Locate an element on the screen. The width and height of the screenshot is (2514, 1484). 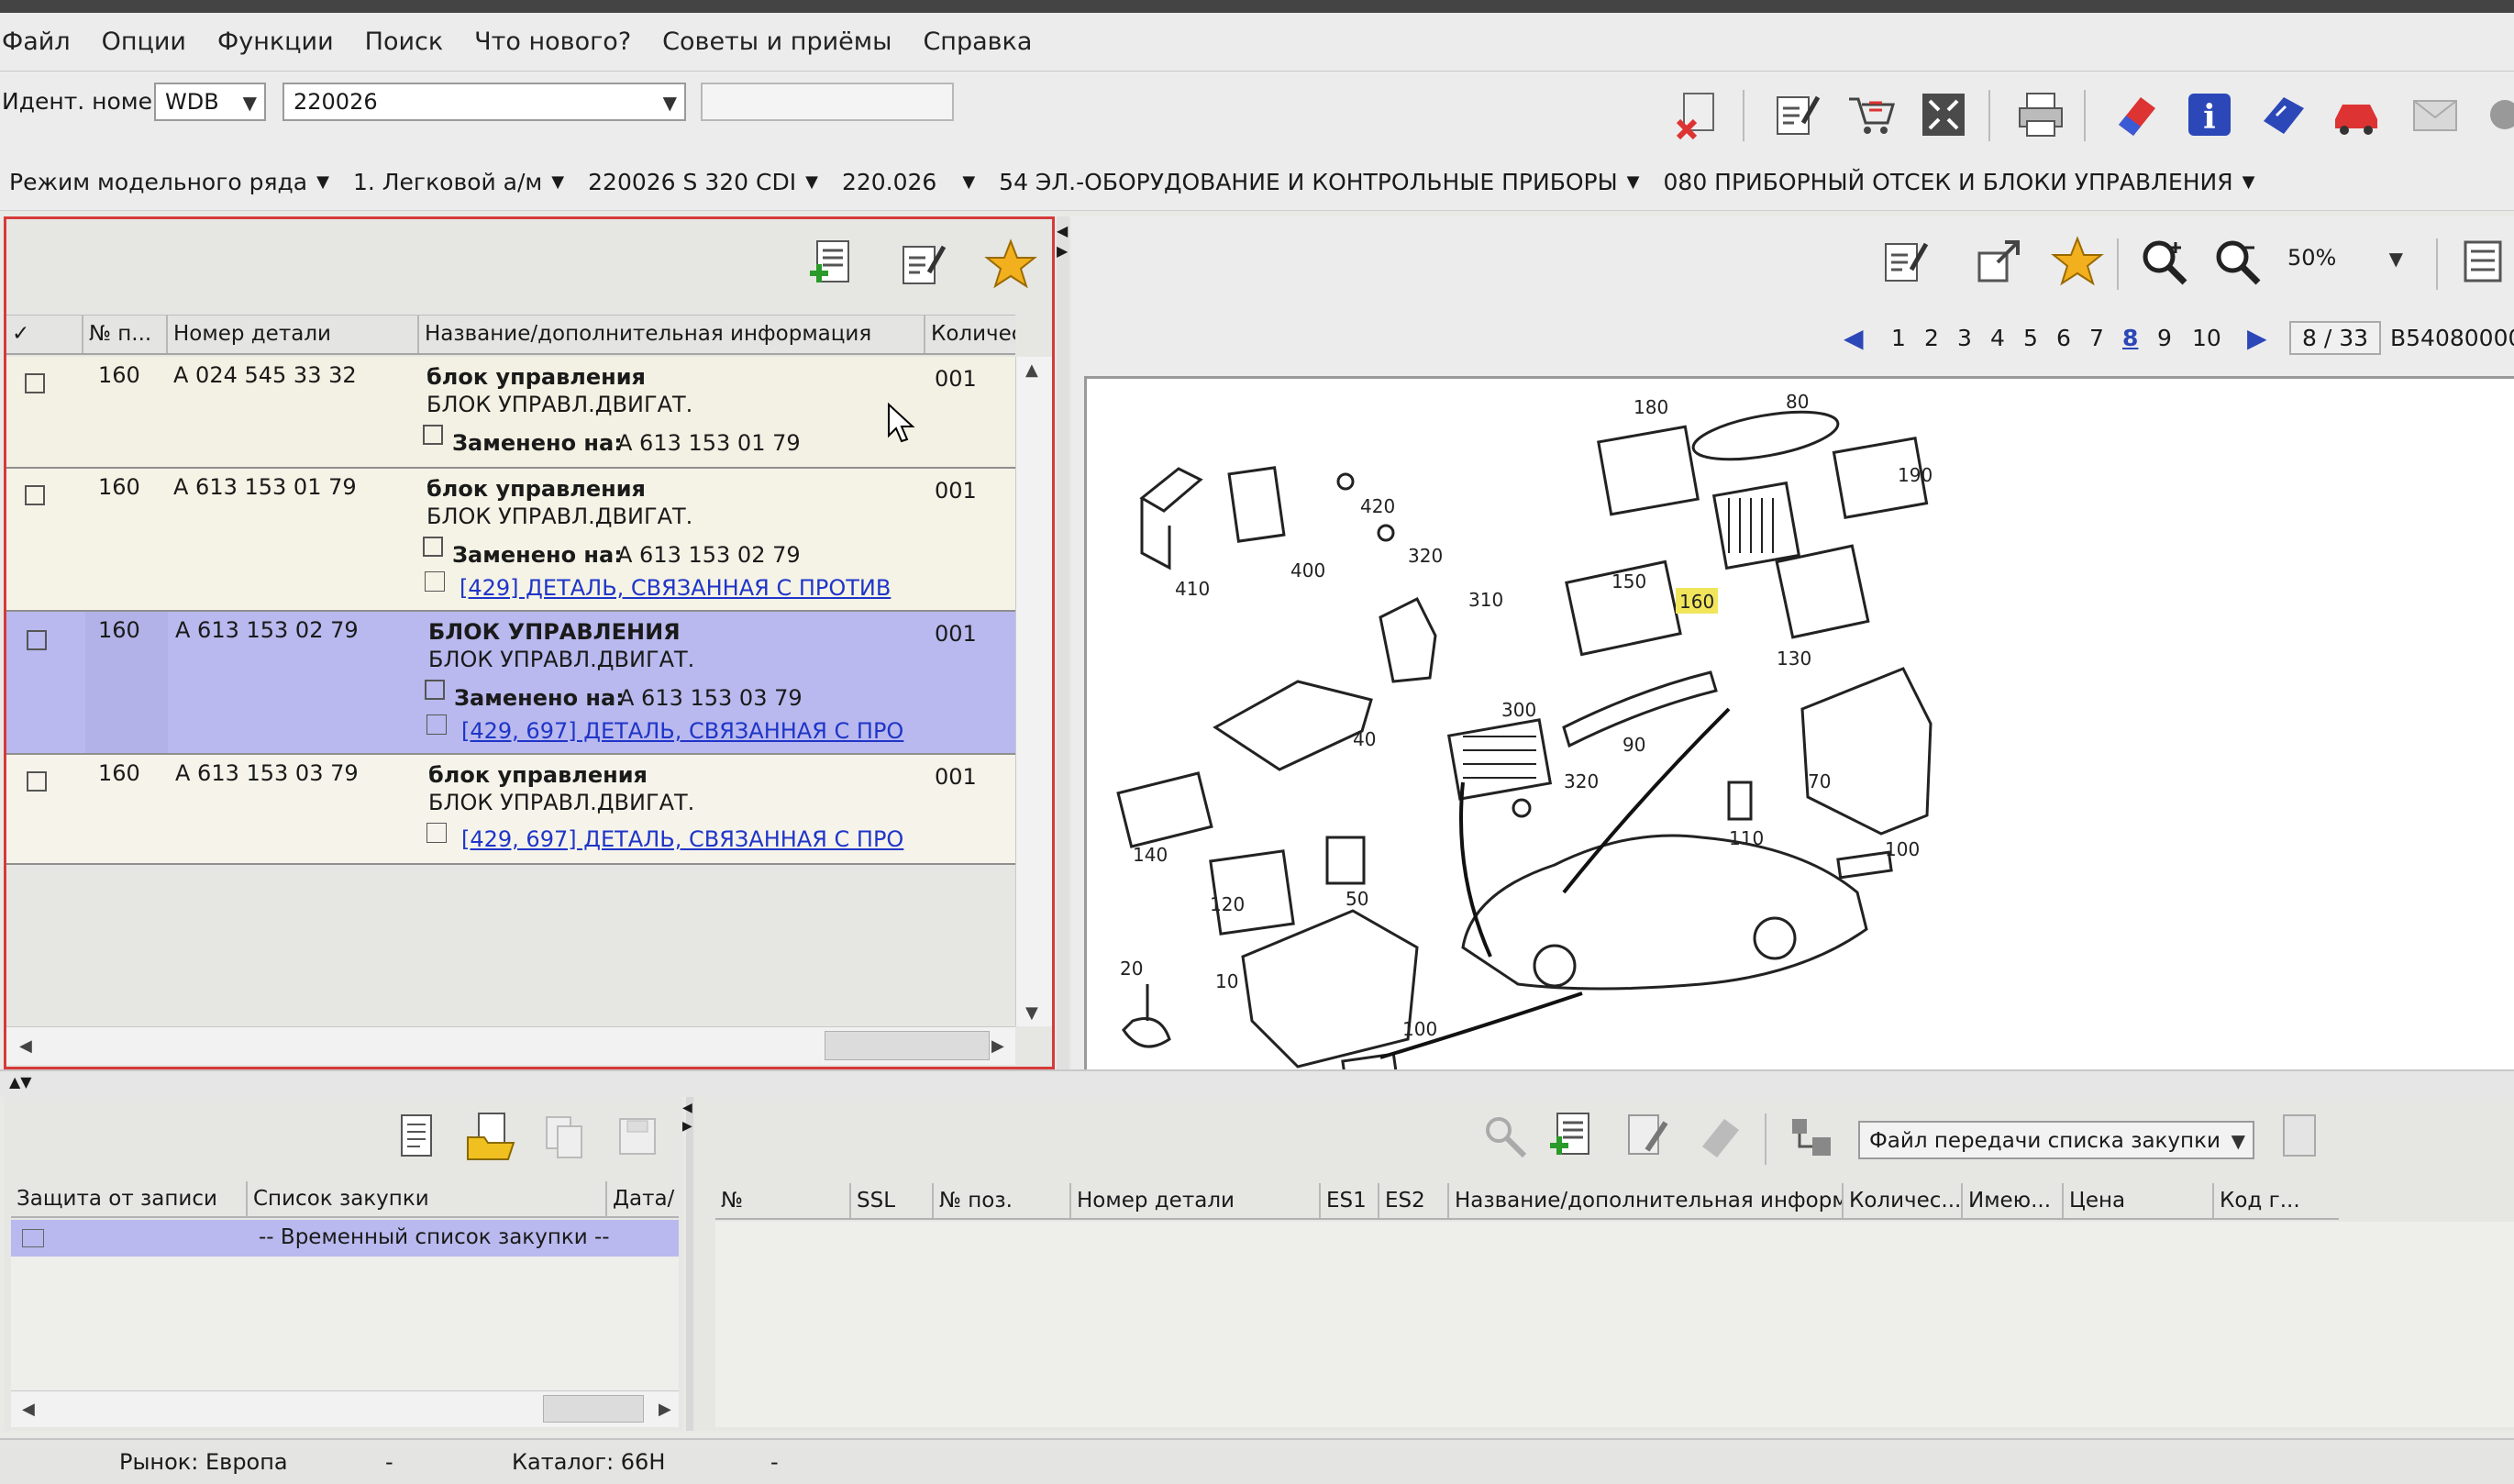
next-page-icon: ▶ is located at coordinates (2257, 338).